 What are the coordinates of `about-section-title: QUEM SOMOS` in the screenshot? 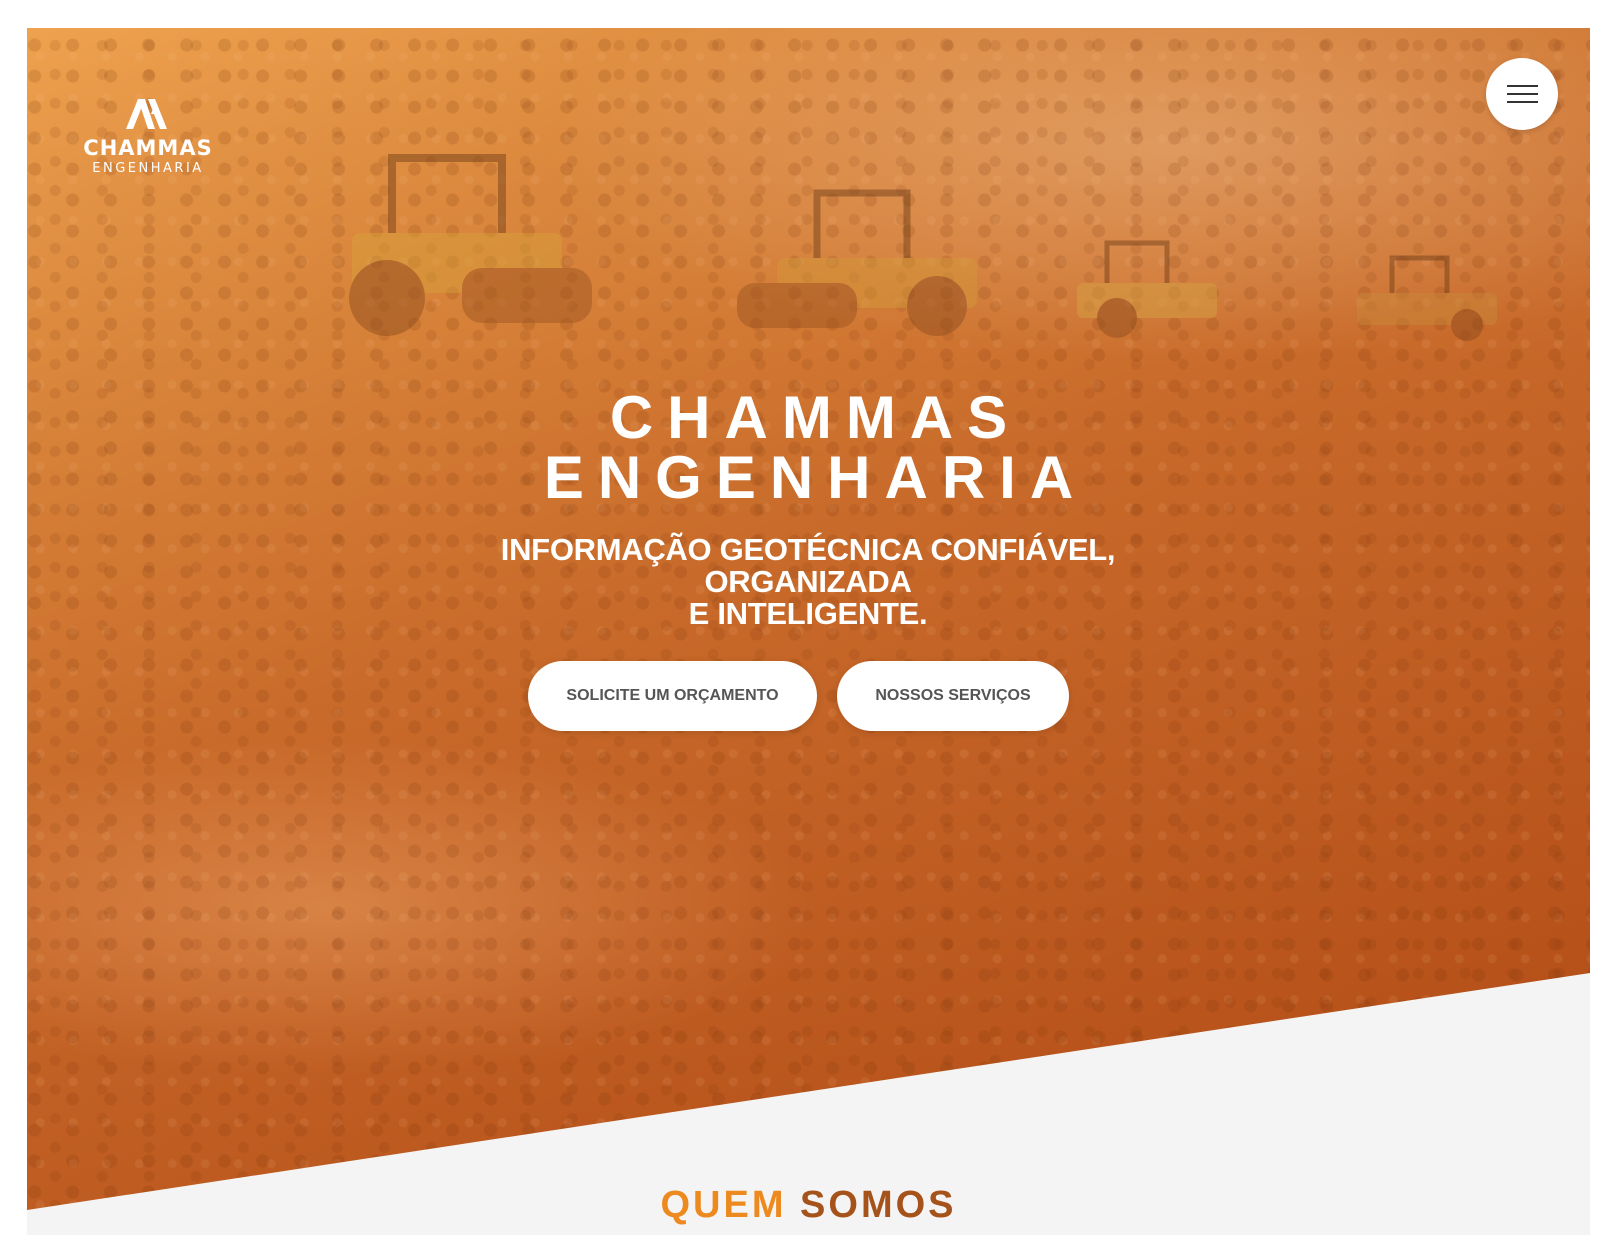 It's located at (808, 1205).